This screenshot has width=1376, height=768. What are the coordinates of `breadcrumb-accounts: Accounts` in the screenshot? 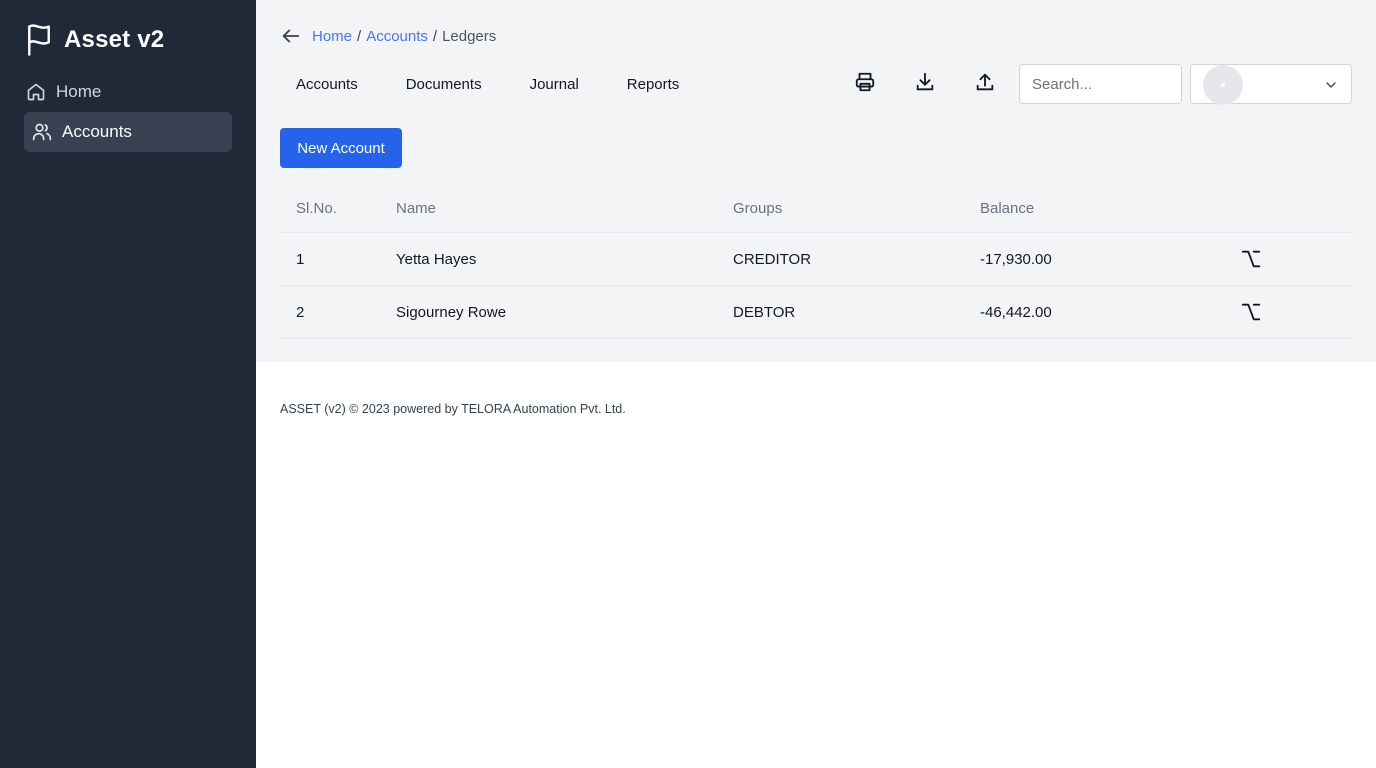 It's located at (397, 36).